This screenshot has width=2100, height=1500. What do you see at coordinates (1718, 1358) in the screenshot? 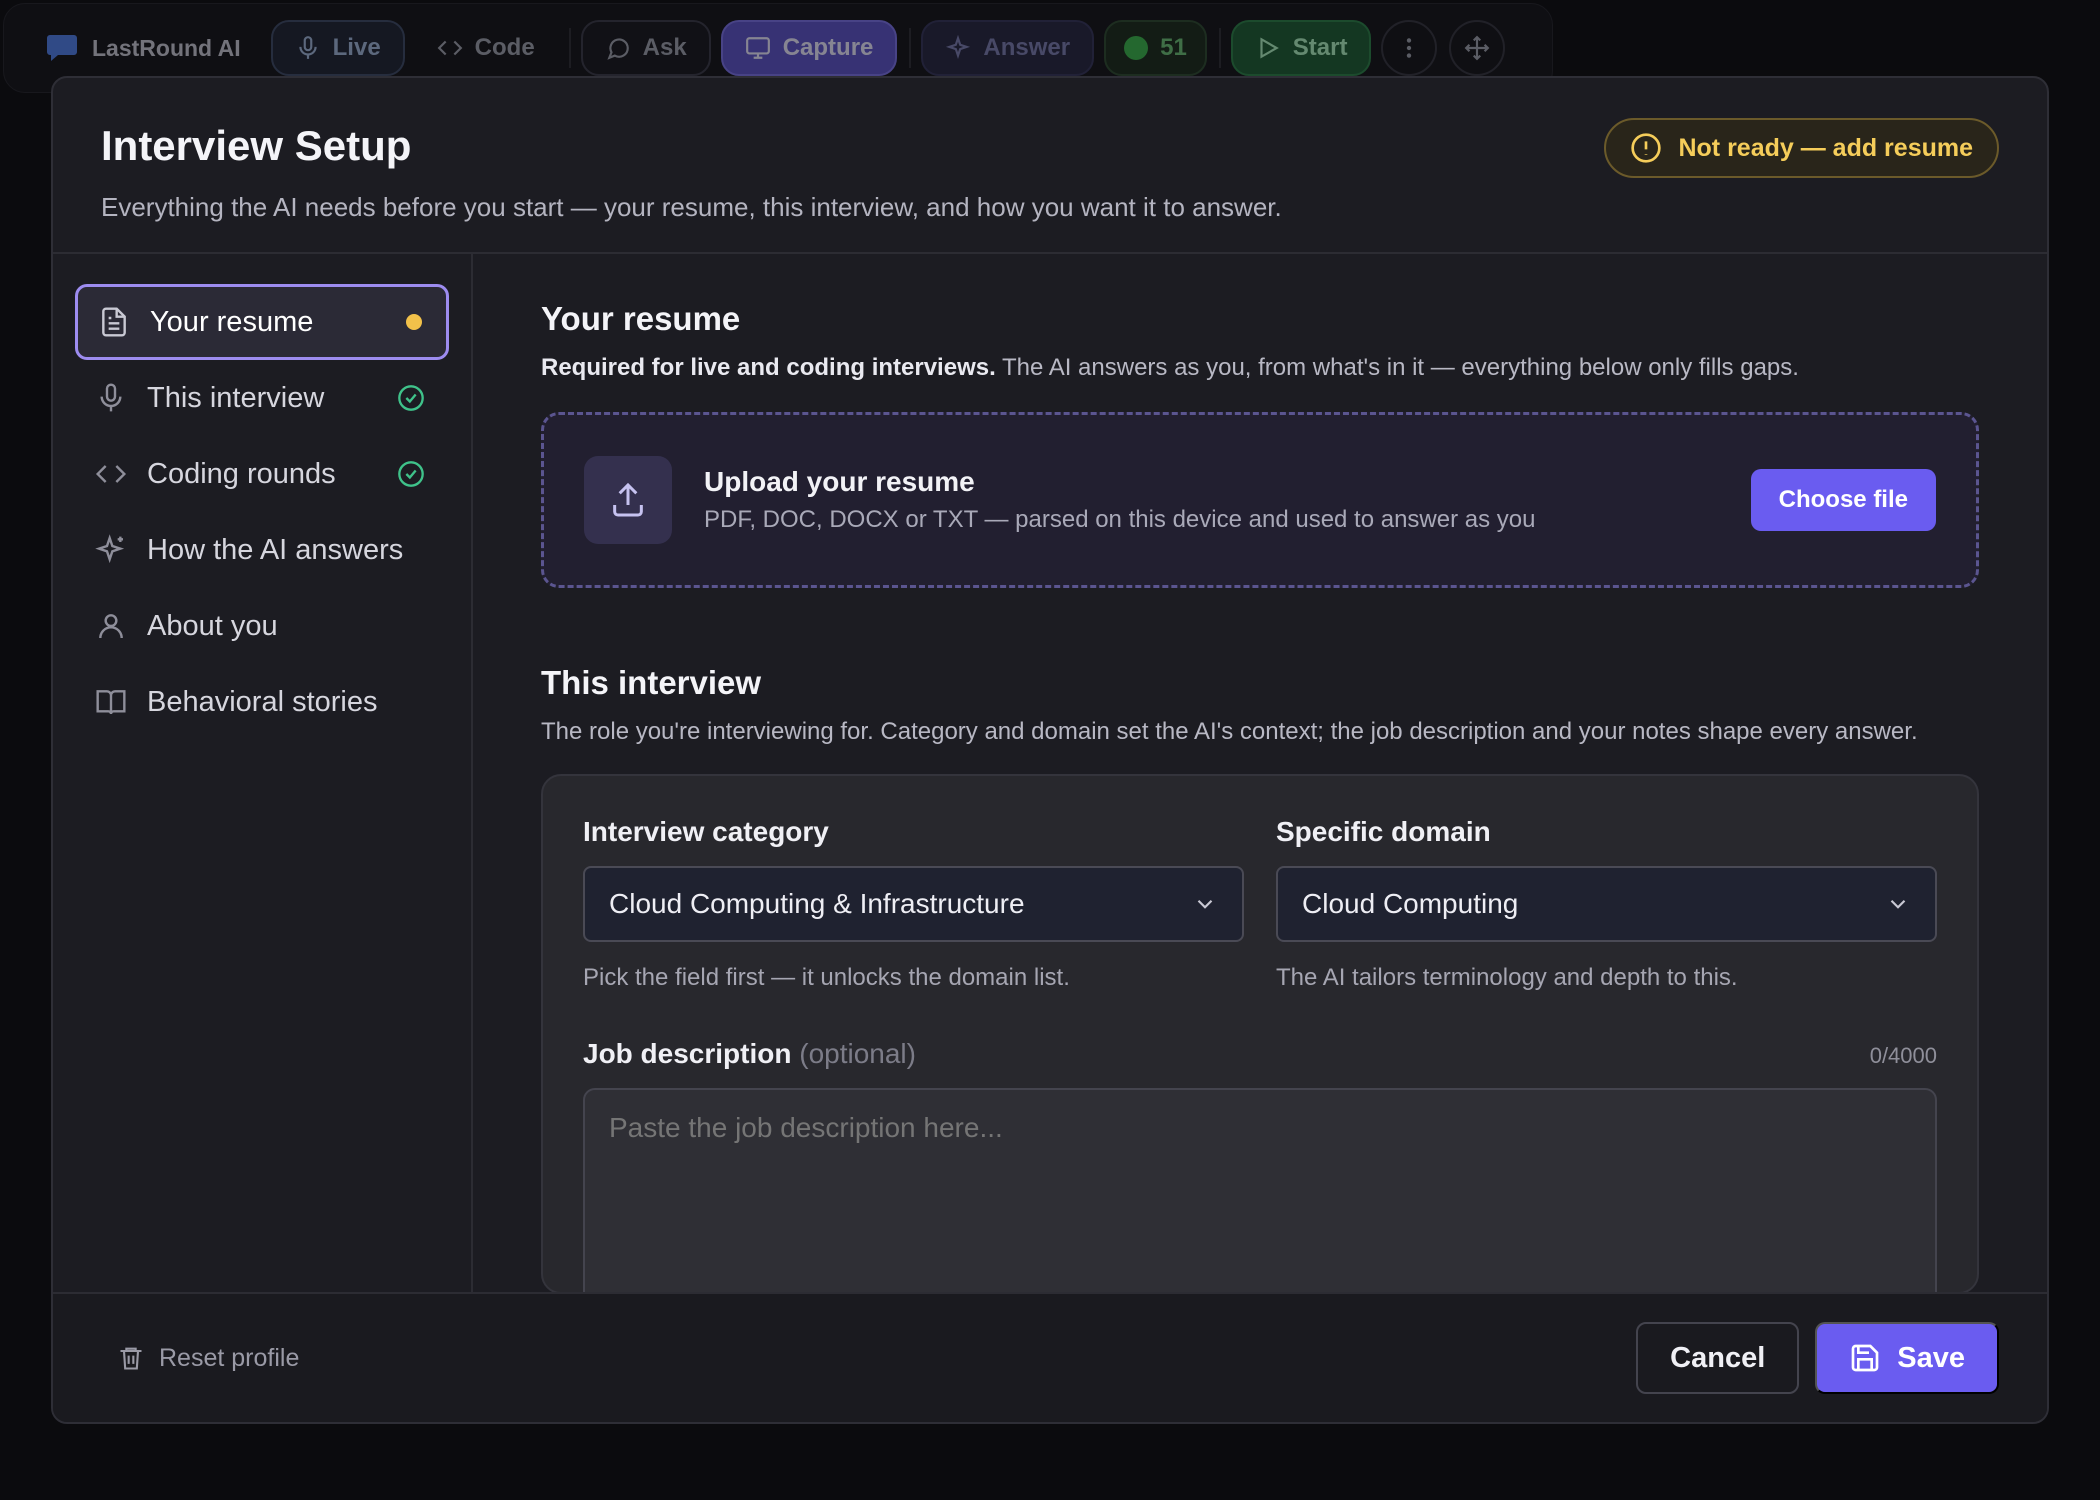
I see `cancel-button: Cancel` at bounding box center [1718, 1358].